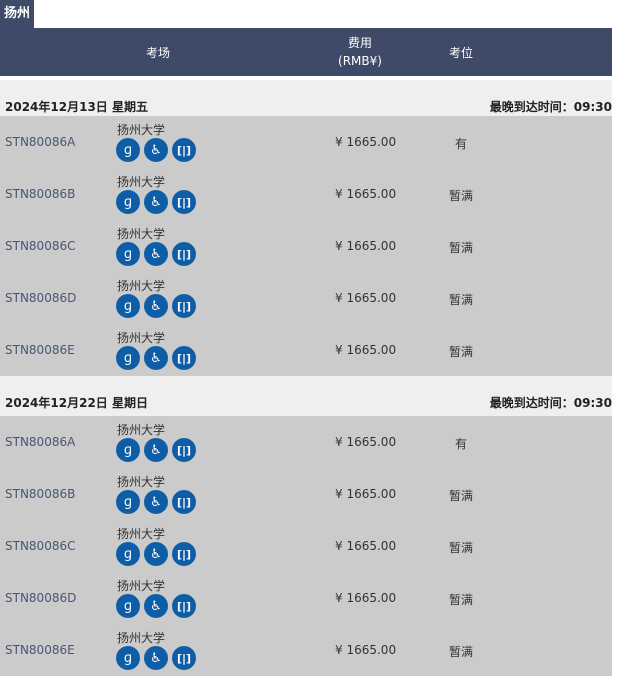 This screenshot has height=677, width=617. I want to click on header-venue: 考场, so click(157, 53).